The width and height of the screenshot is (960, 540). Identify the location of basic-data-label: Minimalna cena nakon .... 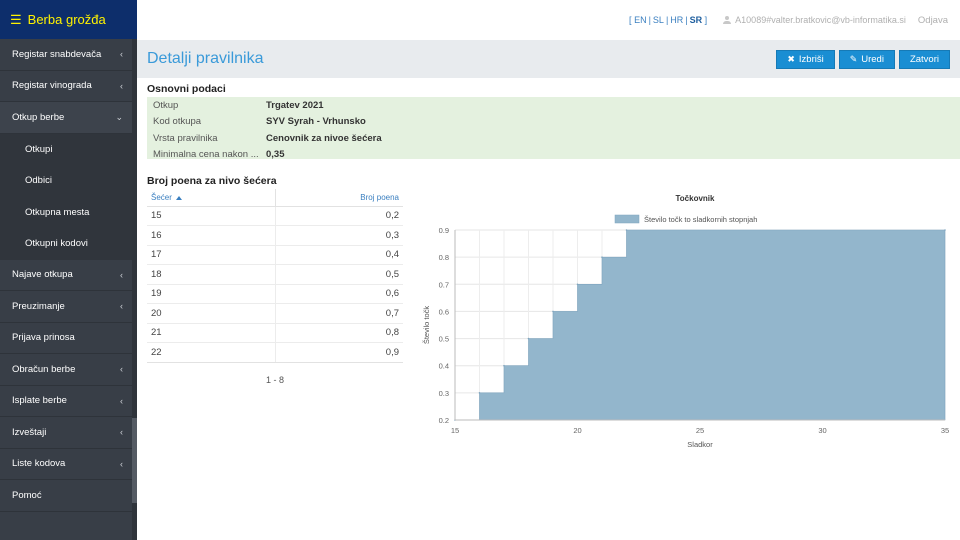
(206, 155).